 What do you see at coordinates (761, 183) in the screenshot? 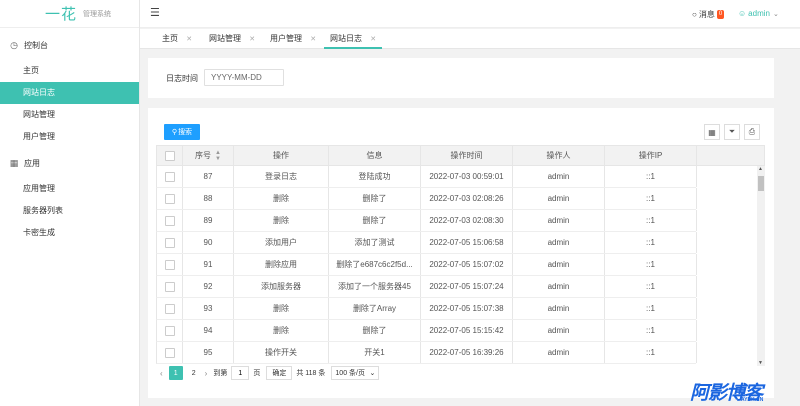
I see `scrollbar-thumb` at bounding box center [761, 183].